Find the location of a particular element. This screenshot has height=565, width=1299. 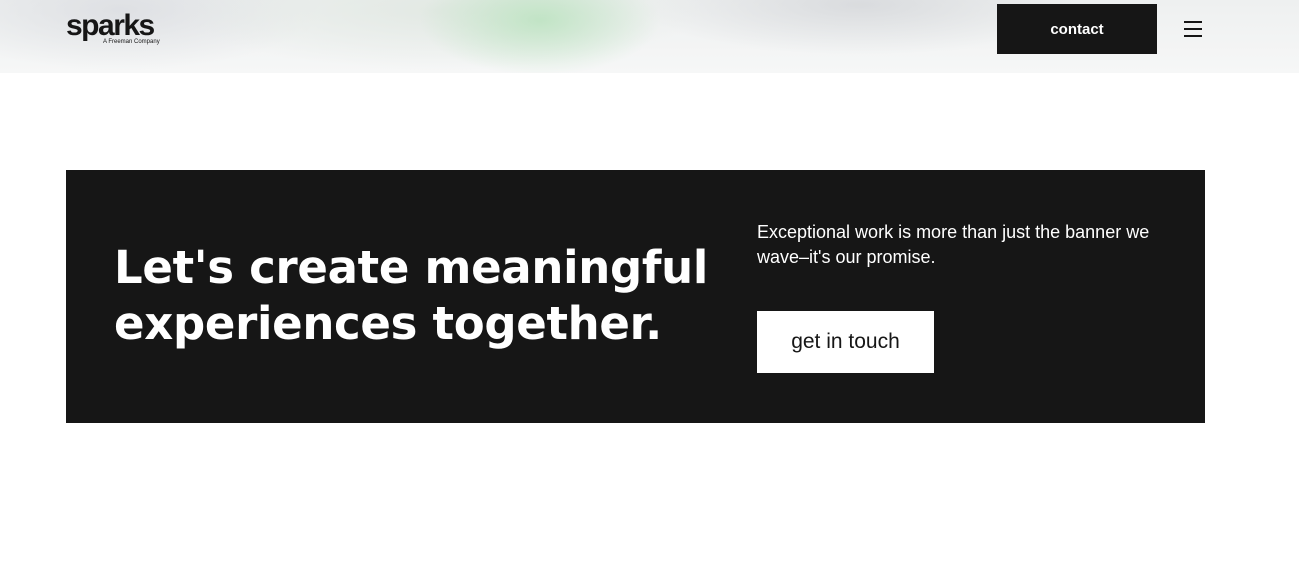

hamburger-menu-icon is located at coordinates (1193, 29).